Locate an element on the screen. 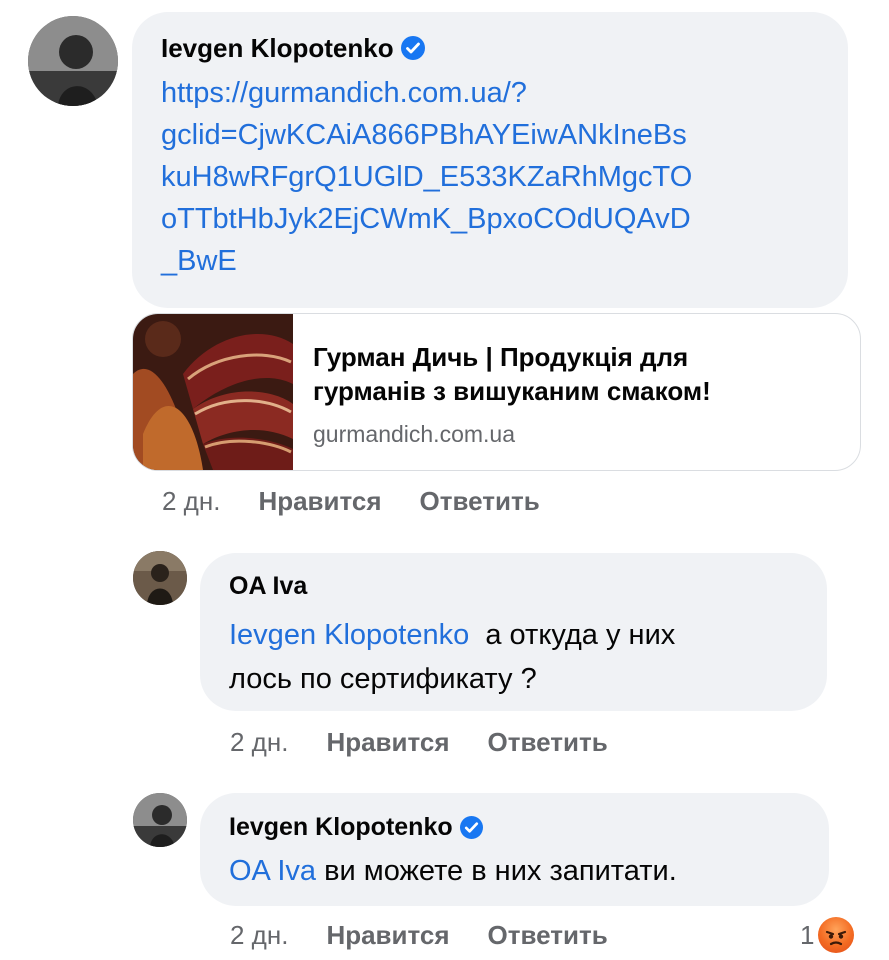  link-preview-domain: gurmandich.com.ua is located at coordinates (414, 434).